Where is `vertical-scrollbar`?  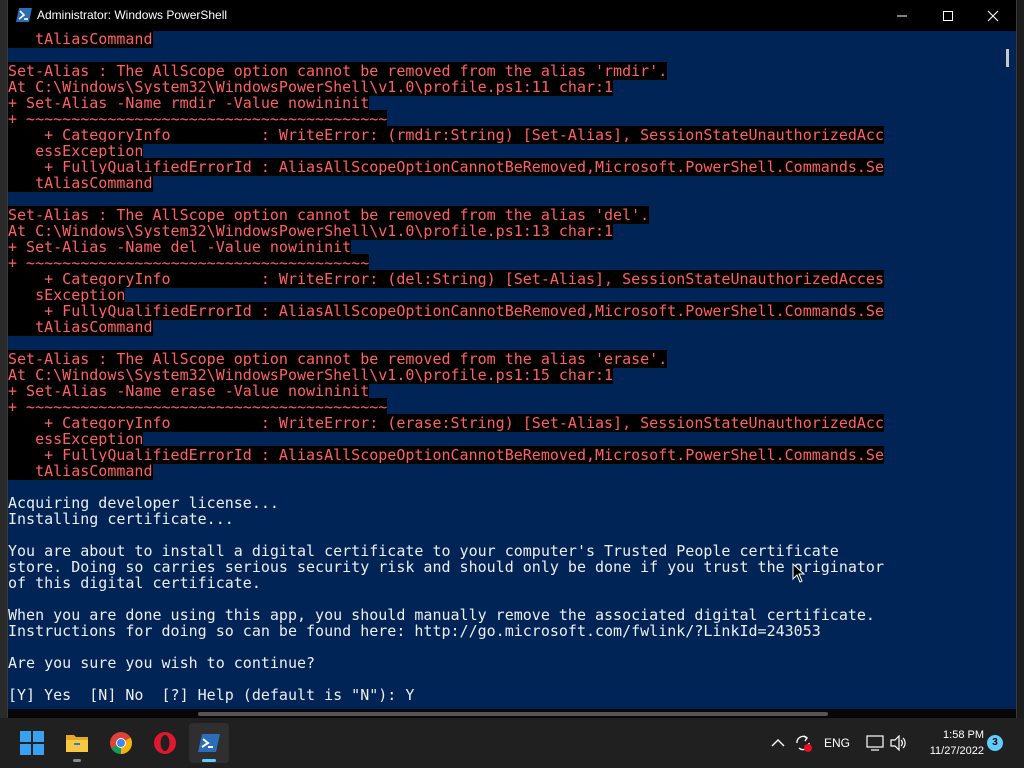 vertical-scrollbar is located at coordinates (1009, 370).